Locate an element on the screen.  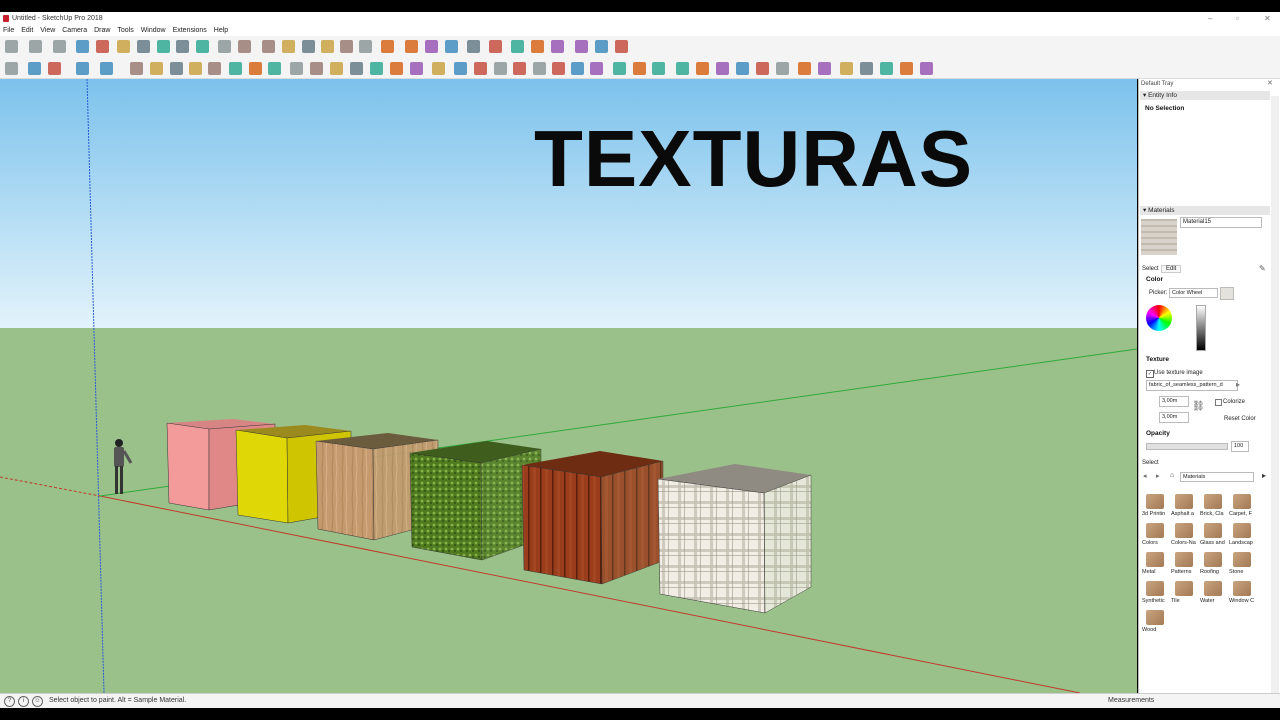
toolbar-tool-r2-23-icon is located at coordinates (480, 68).